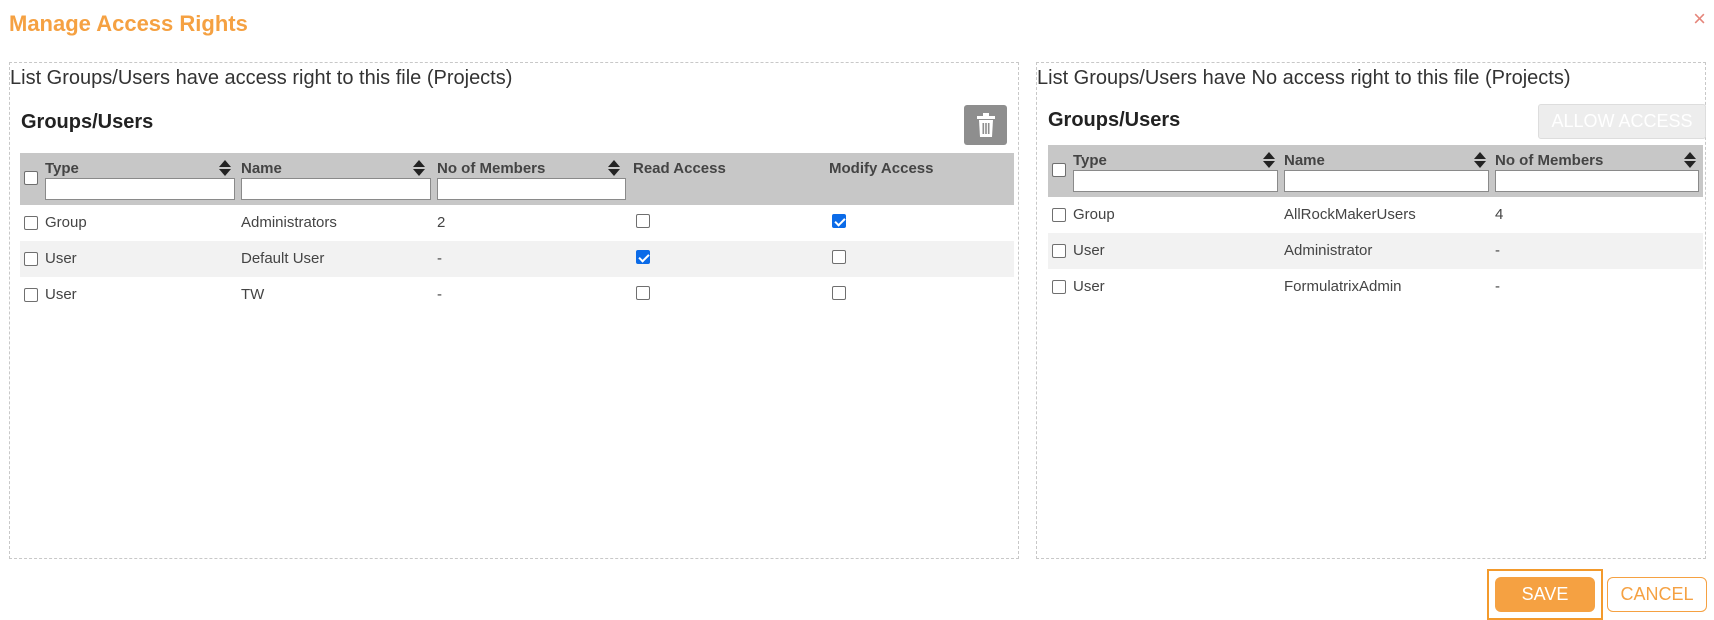 This screenshot has width=1714, height=620. Describe the element at coordinates (1350, 214) in the screenshot. I see `name-cell: AllRockMakerUsers` at that location.